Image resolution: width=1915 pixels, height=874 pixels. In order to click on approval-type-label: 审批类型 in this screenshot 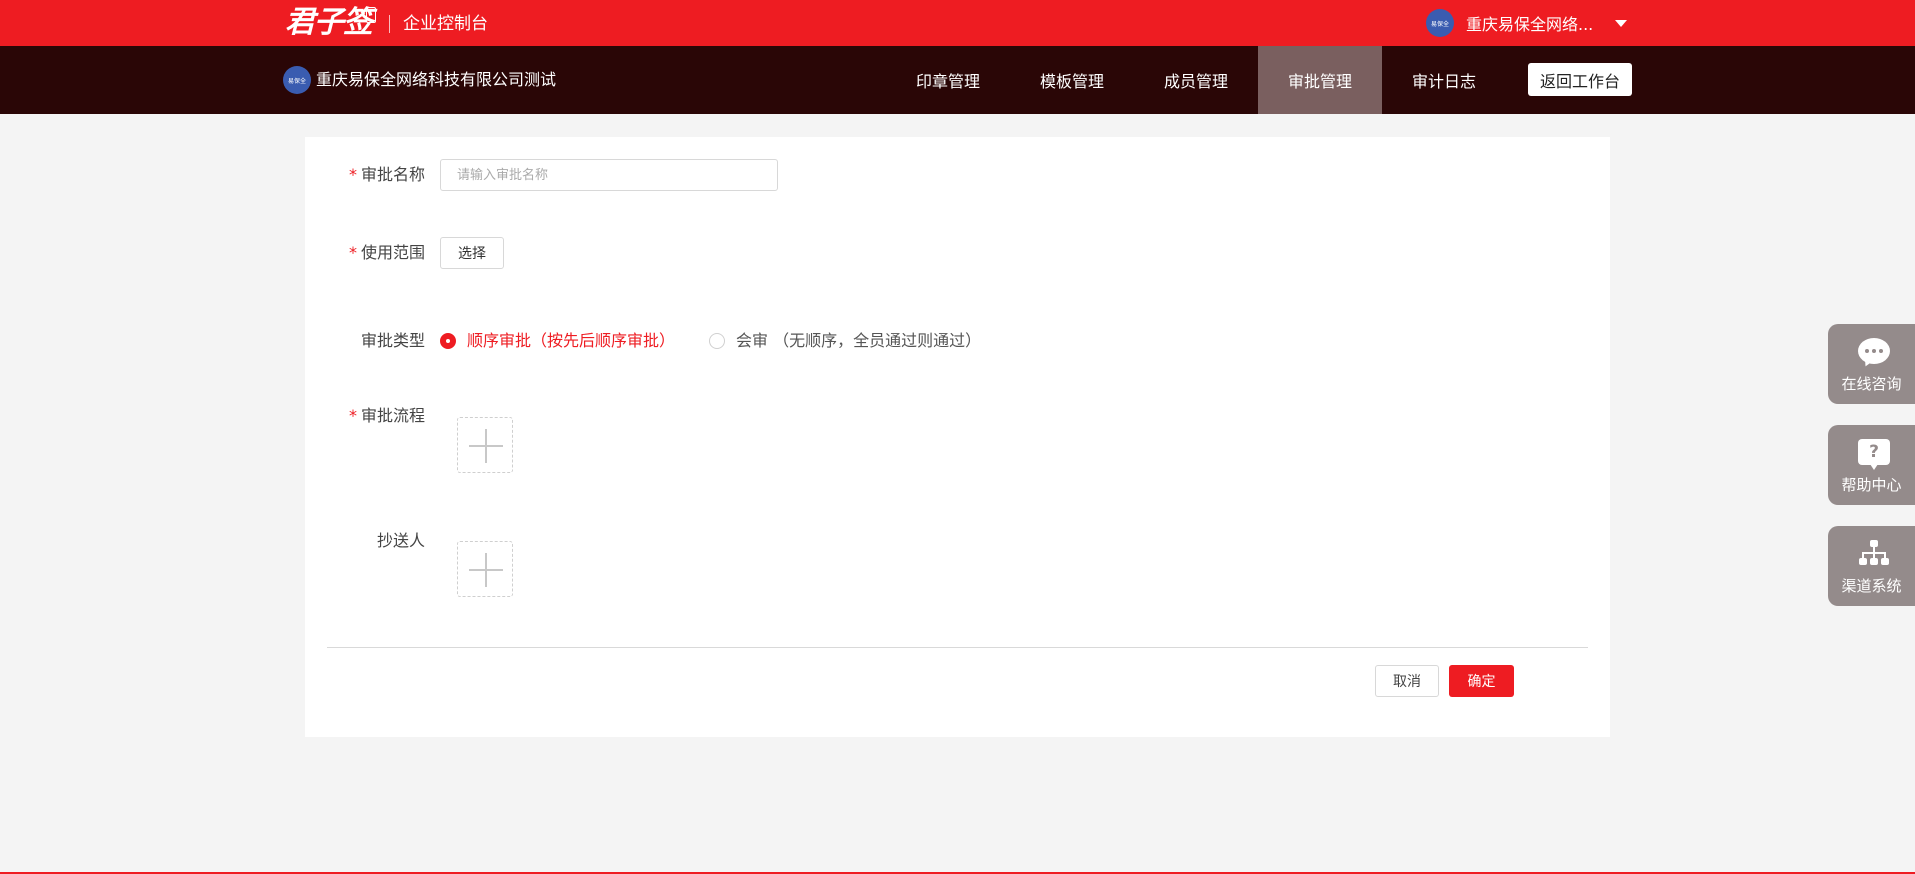, I will do `click(392, 340)`.